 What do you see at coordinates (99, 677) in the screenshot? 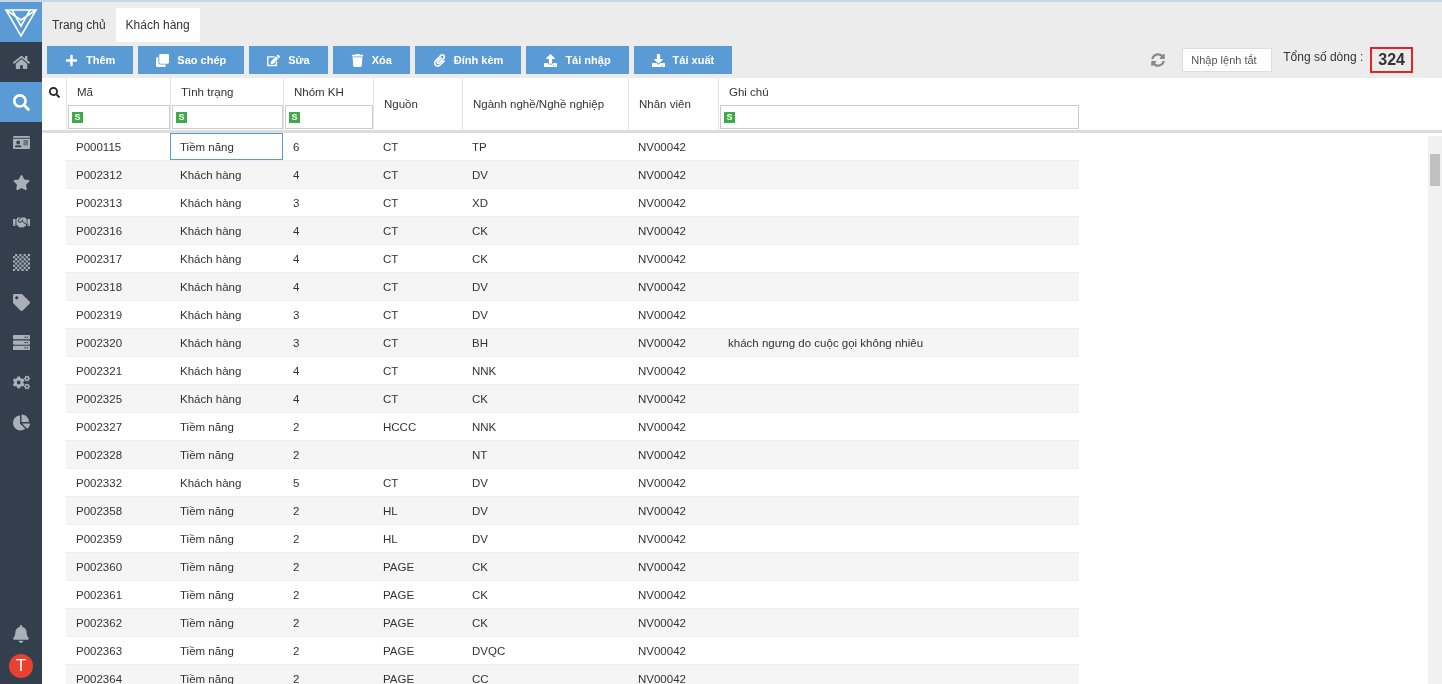
I see `table-cell-text: P002364` at bounding box center [99, 677].